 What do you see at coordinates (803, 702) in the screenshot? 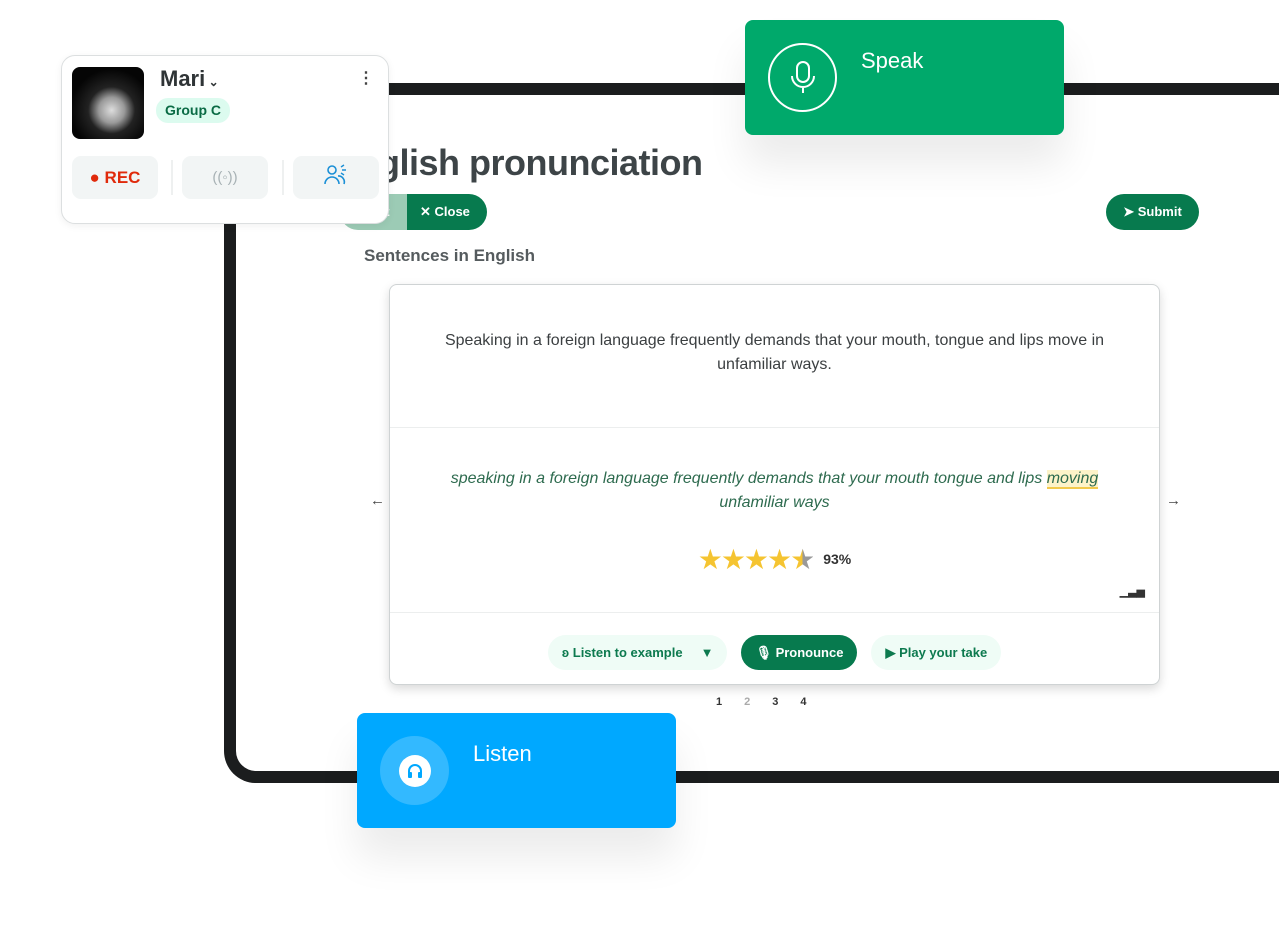
I see `page-4: 4` at bounding box center [803, 702].